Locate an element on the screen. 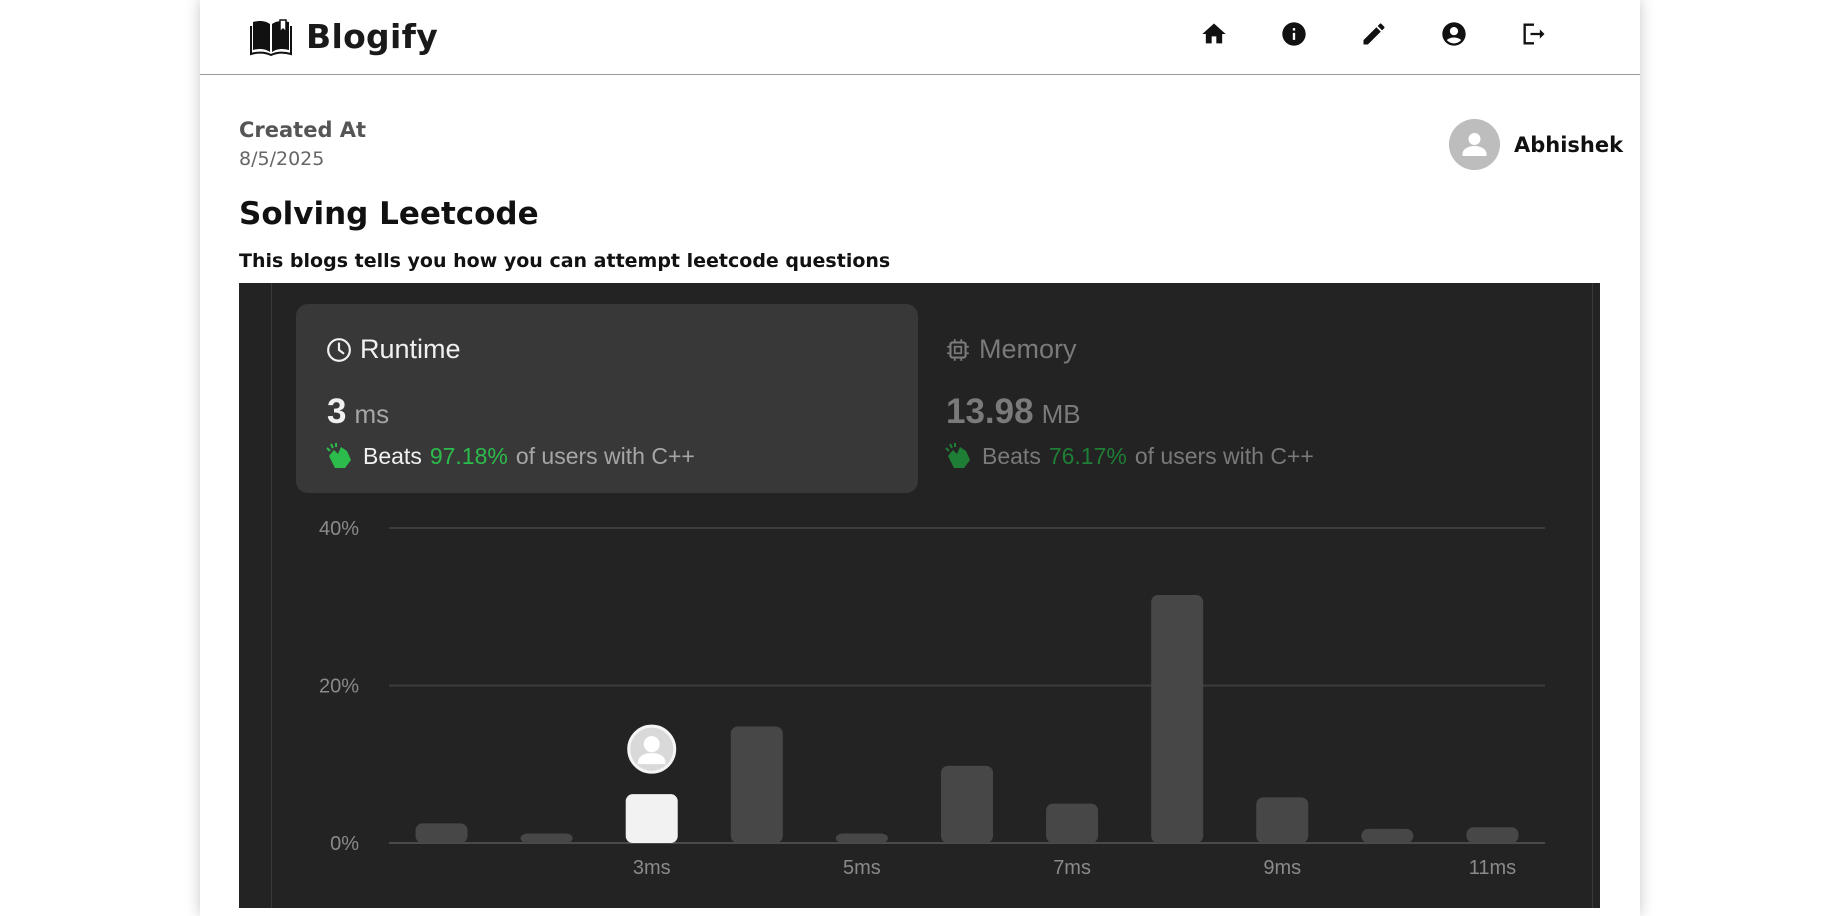 This screenshot has height=916, width=1840. x-tick-label: 7ms is located at coordinates (1072, 868).